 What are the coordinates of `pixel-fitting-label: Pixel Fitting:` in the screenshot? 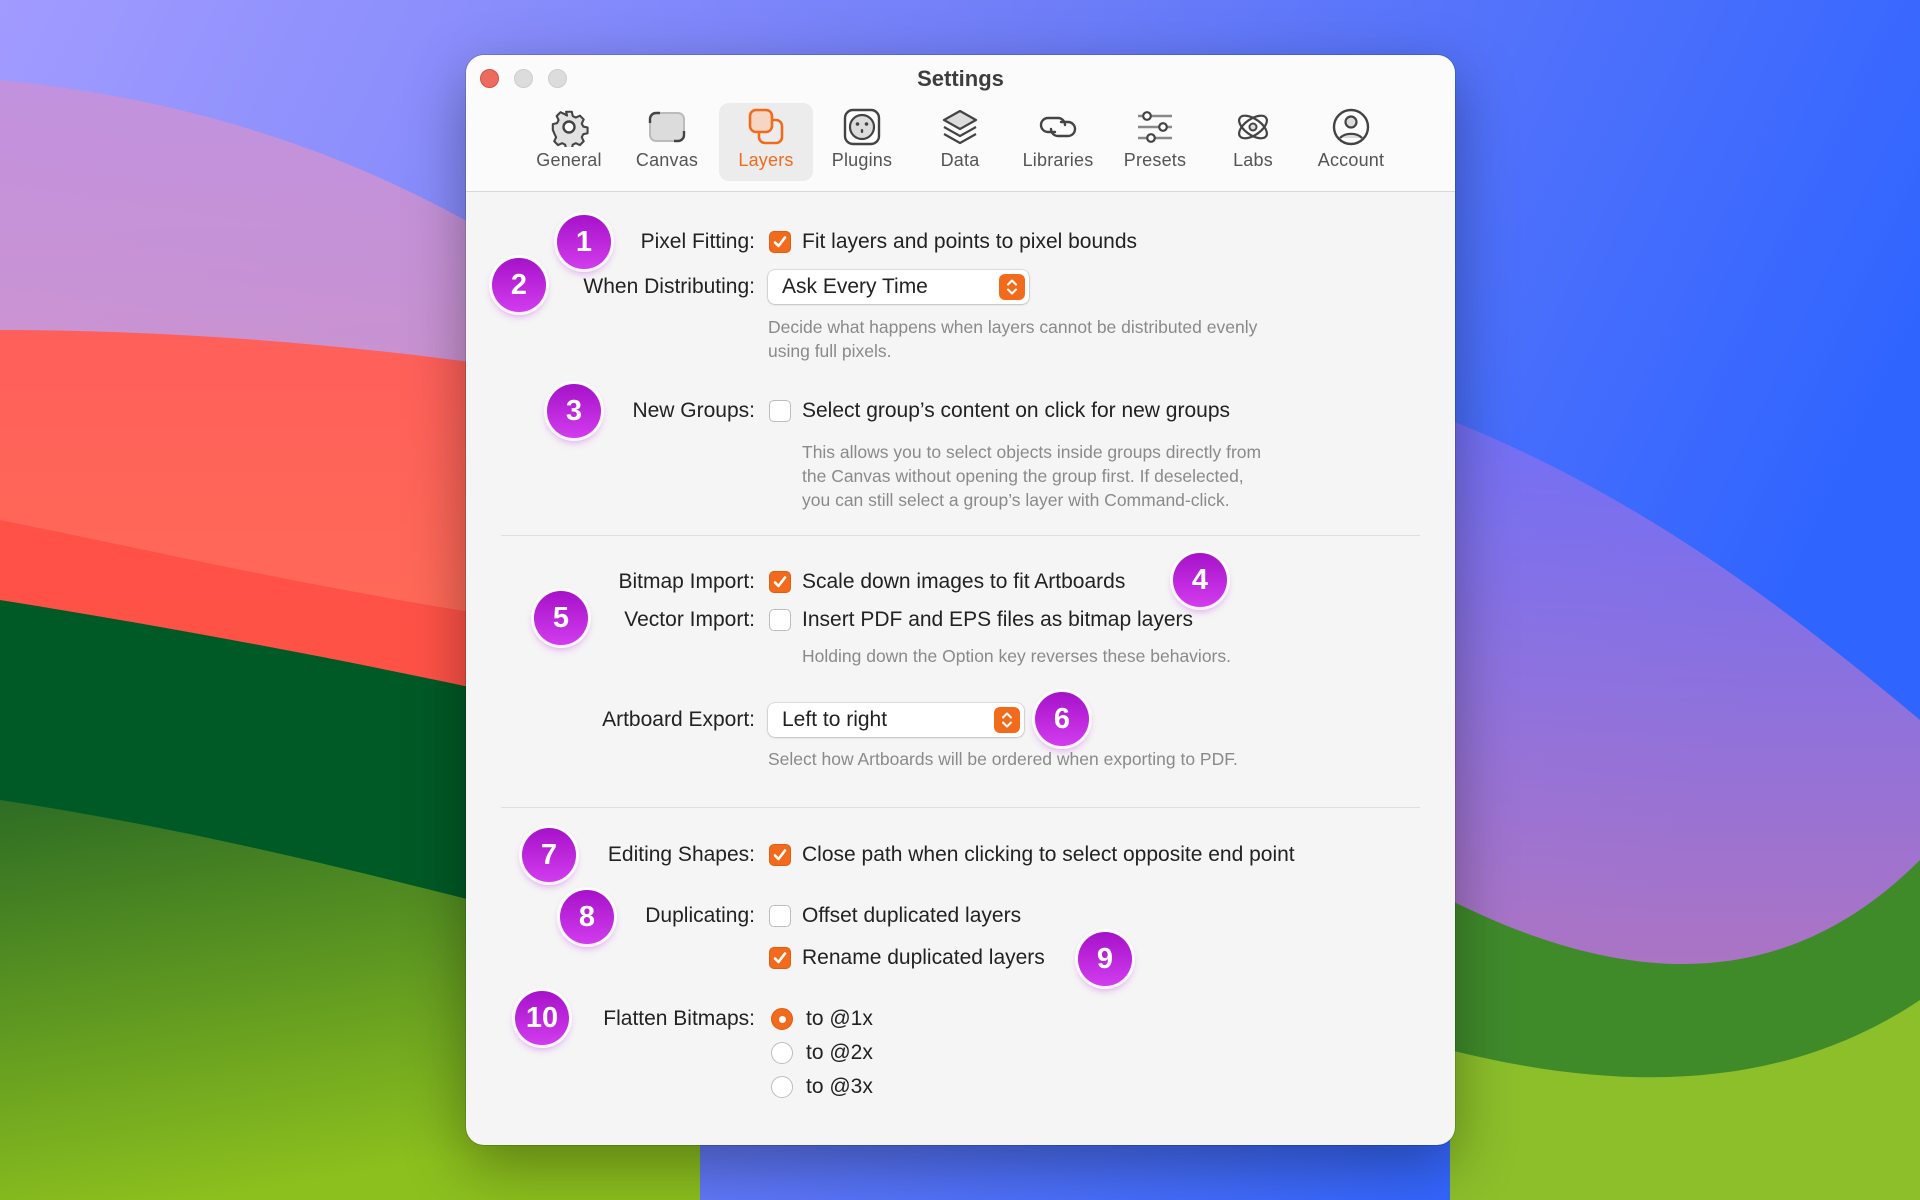 It's located at (697, 241).